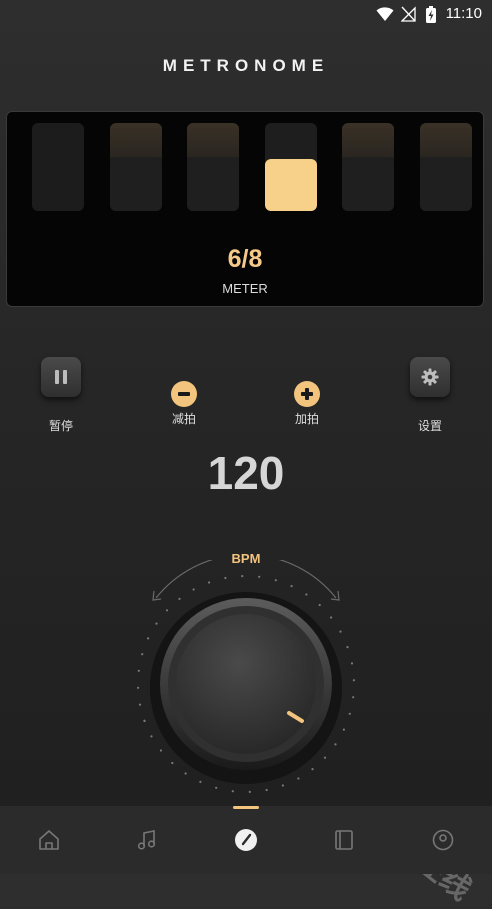 The image size is (492, 909). I want to click on minus-icon, so click(184, 394).